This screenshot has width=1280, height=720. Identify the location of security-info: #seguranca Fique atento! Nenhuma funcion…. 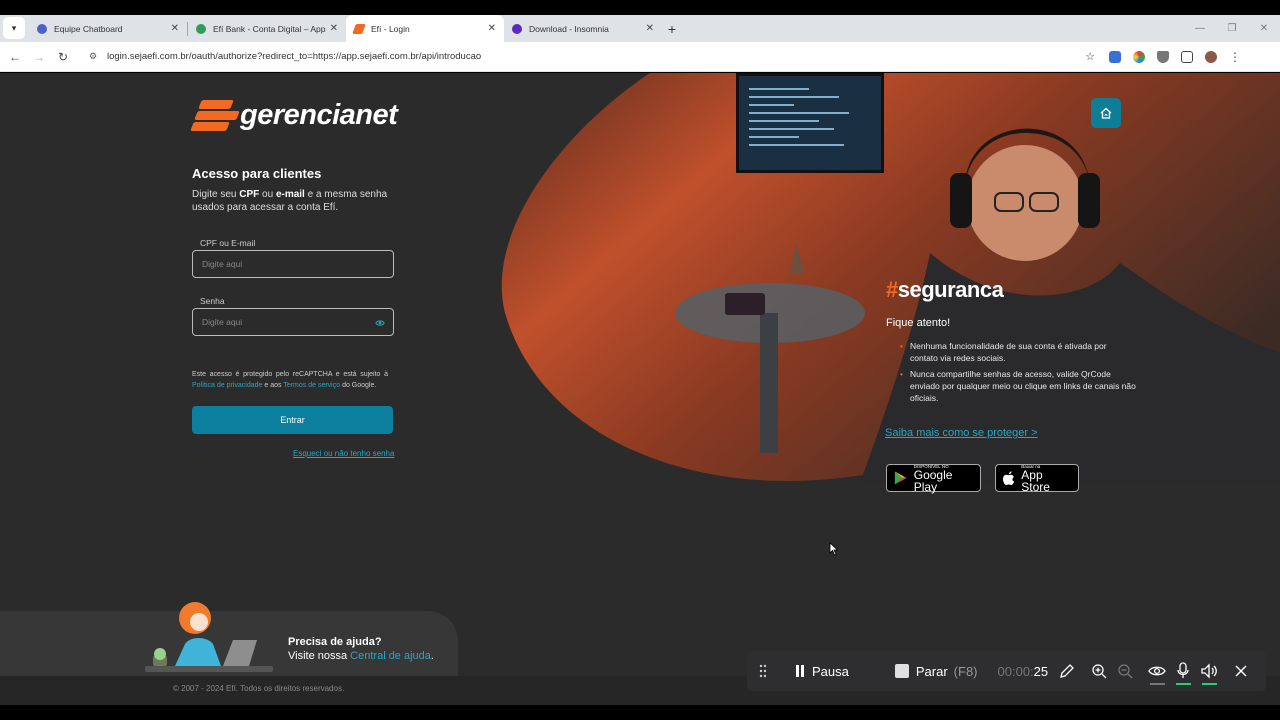
(1011, 342).